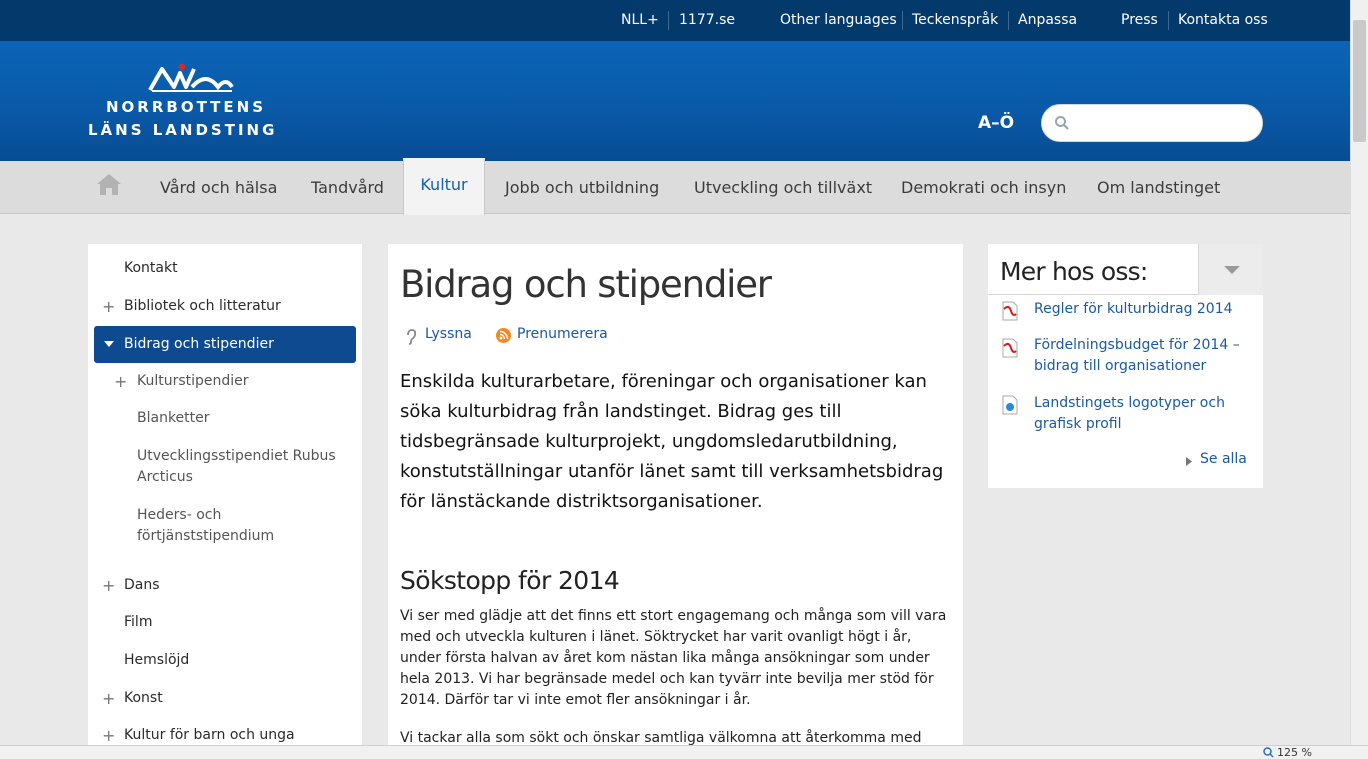 The width and height of the screenshot is (1368, 759). What do you see at coordinates (209, 735) in the screenshot?
I see `leftnav-item-kultur-for-barn: Kultur för barn och unga` at bounding box center [209, 735].